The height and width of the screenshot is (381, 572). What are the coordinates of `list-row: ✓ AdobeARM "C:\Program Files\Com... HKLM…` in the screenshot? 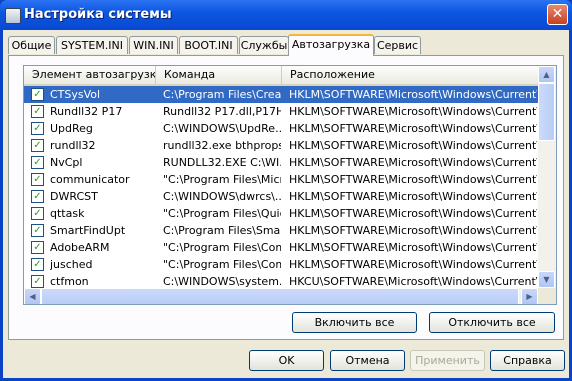 It's located at (281, 247).